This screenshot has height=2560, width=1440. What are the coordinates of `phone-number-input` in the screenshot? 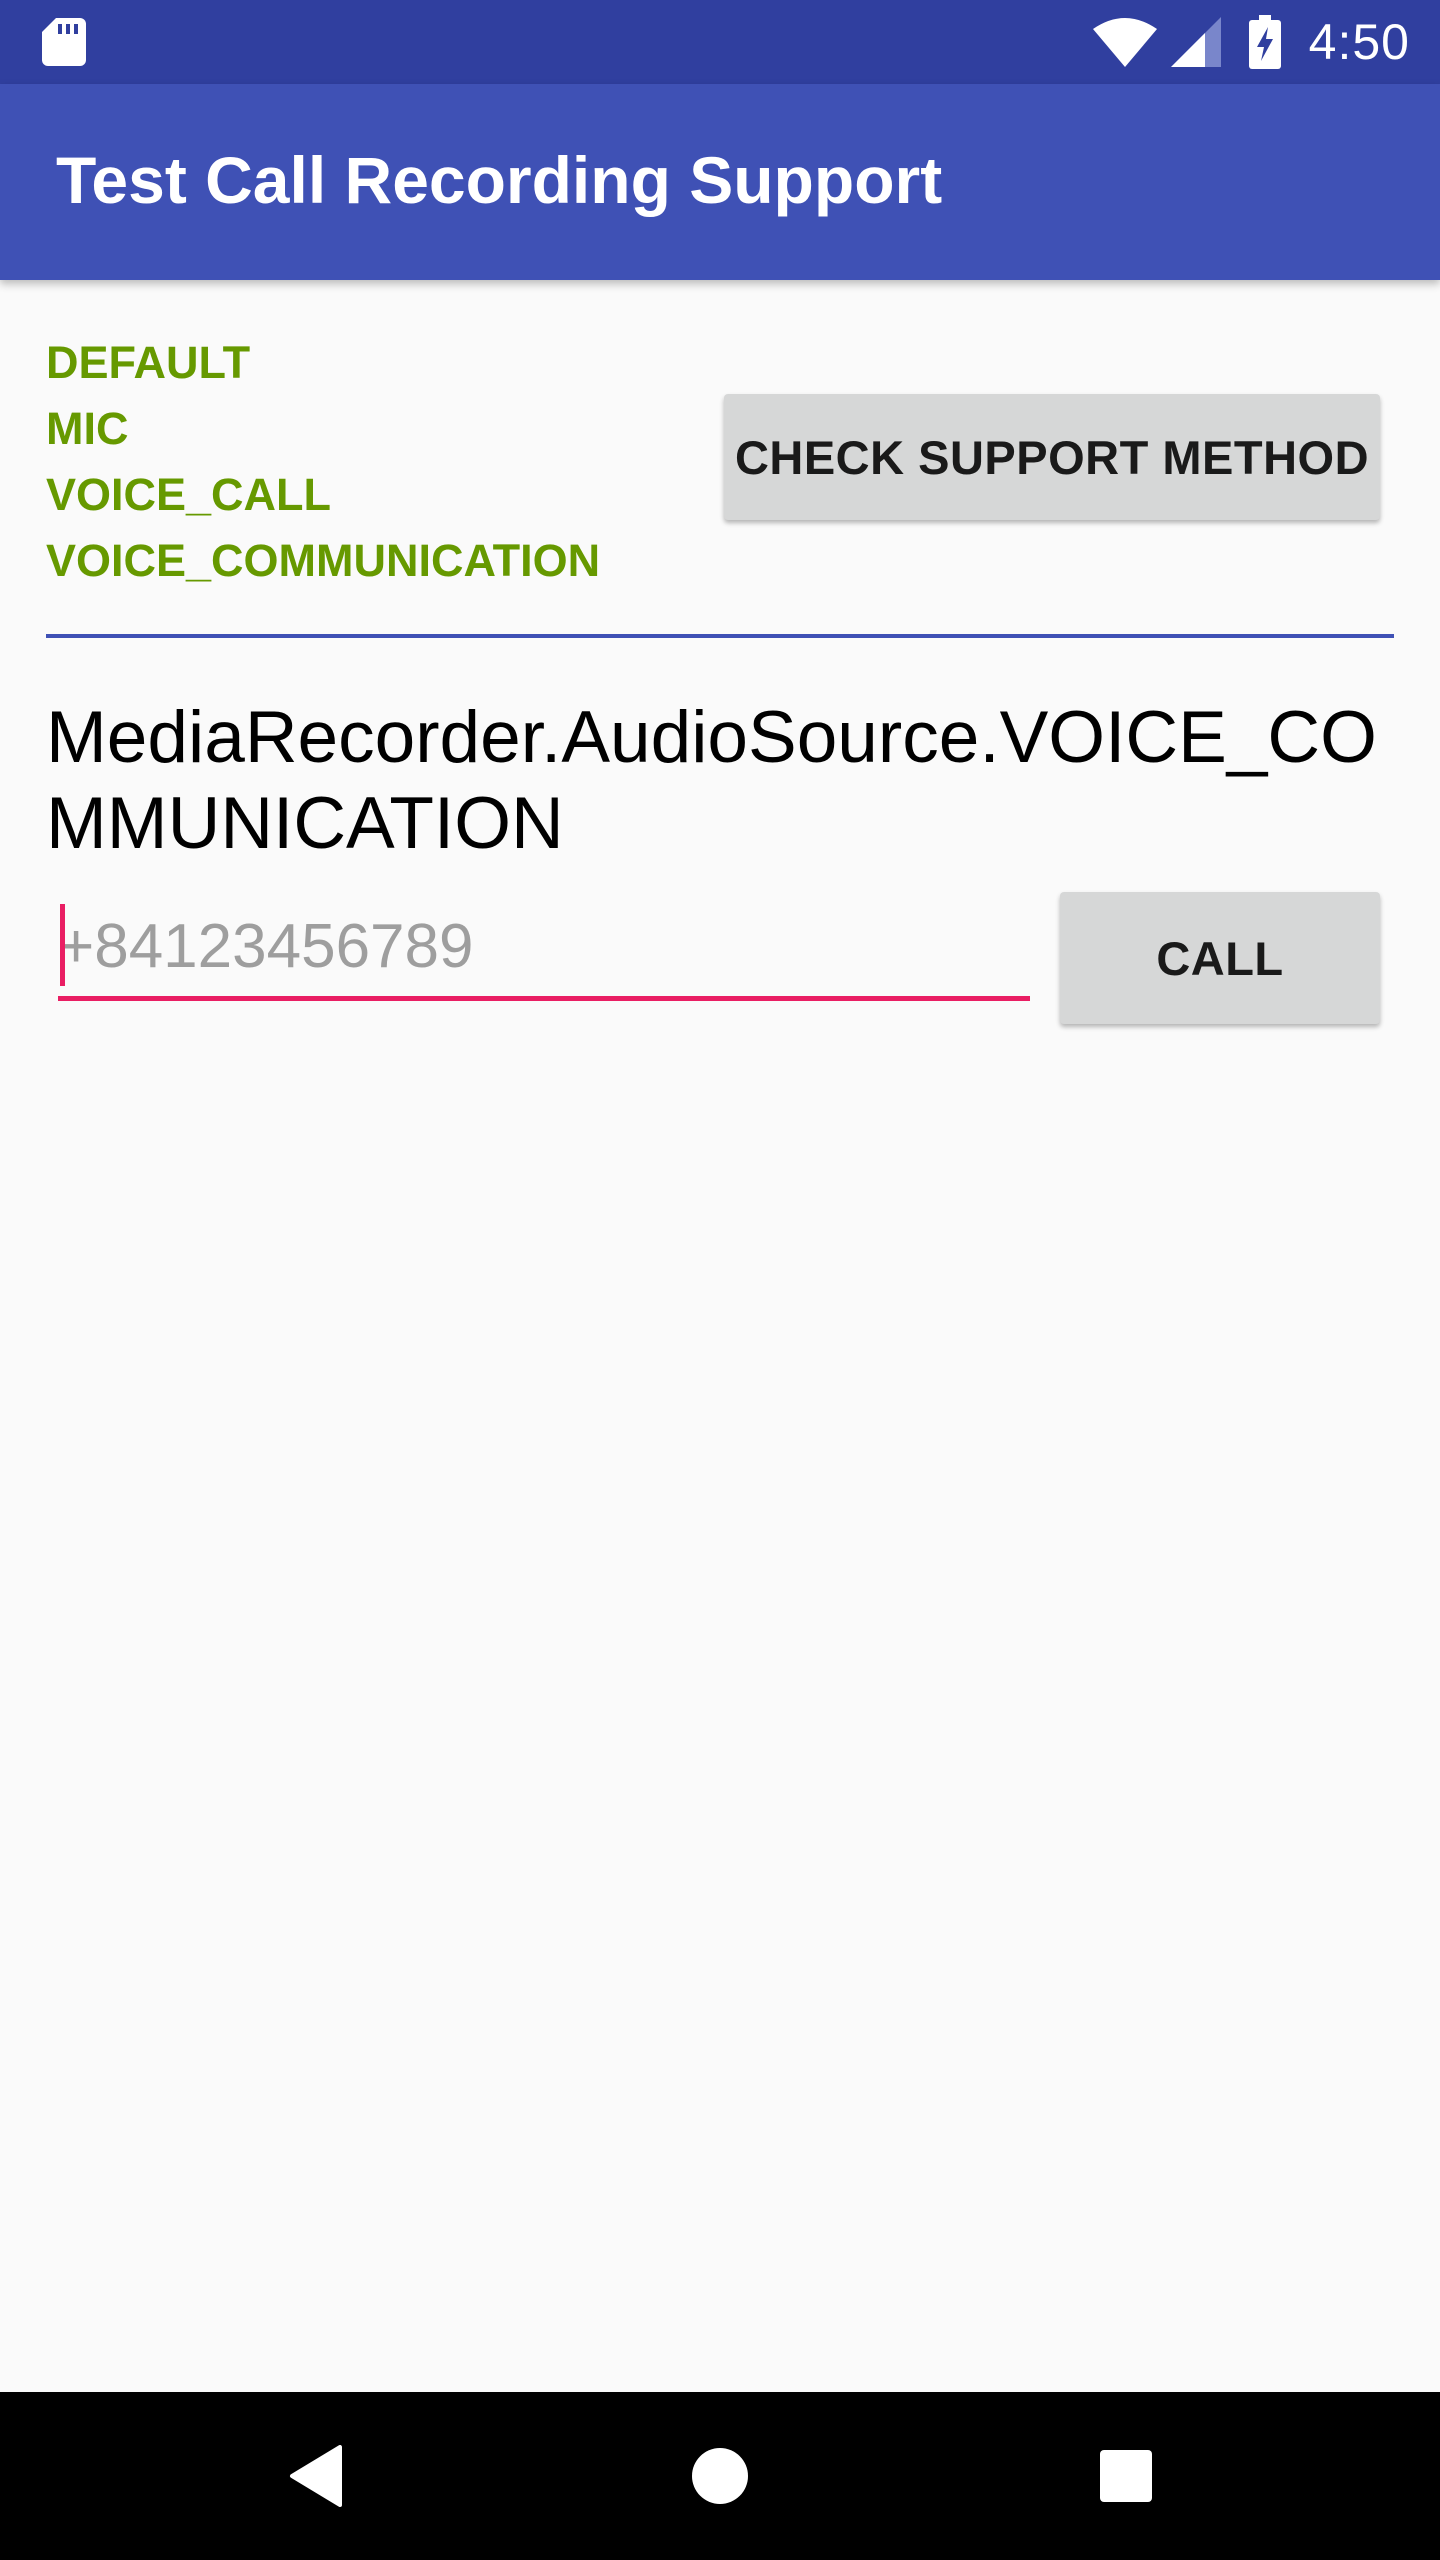 It's located at (544, 946).